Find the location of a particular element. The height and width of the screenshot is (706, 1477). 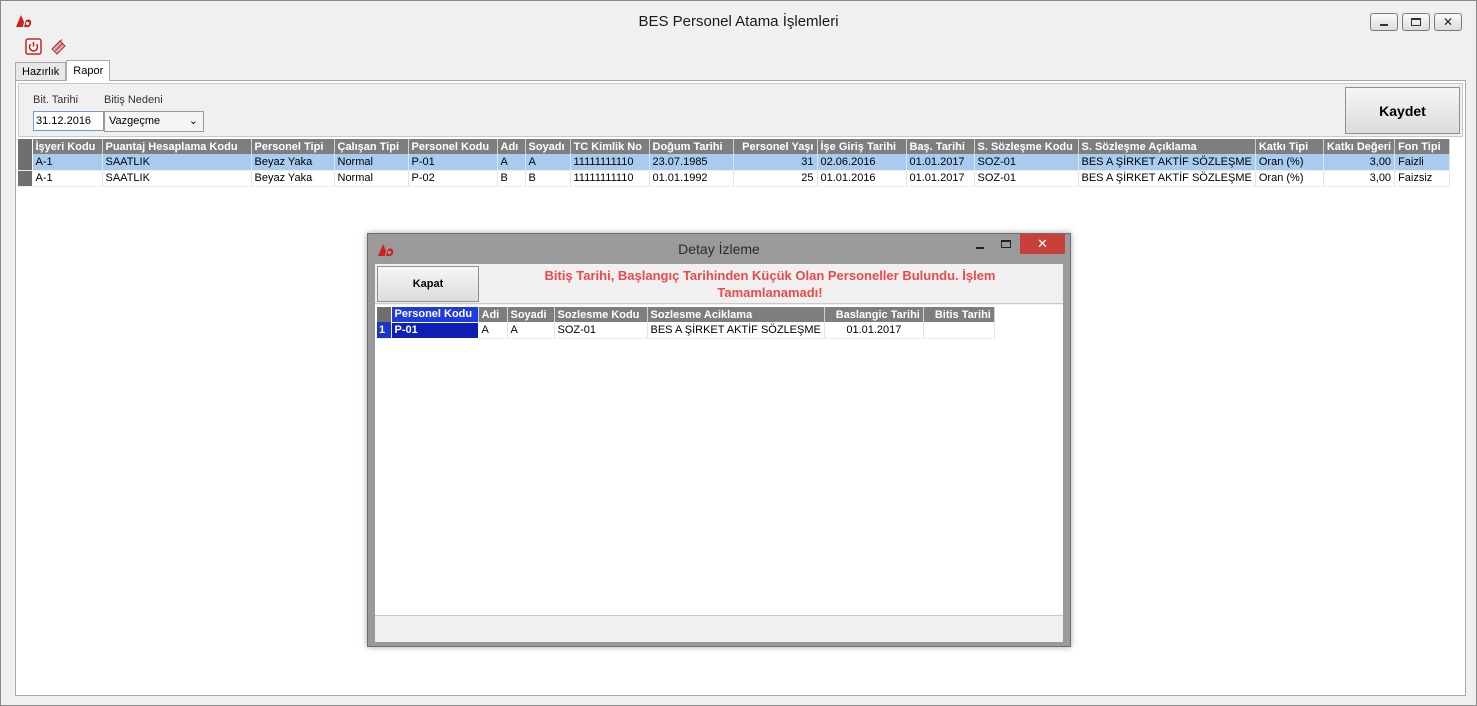

col-header: Baslangic Tarihi is located at coordinates (874, 314).